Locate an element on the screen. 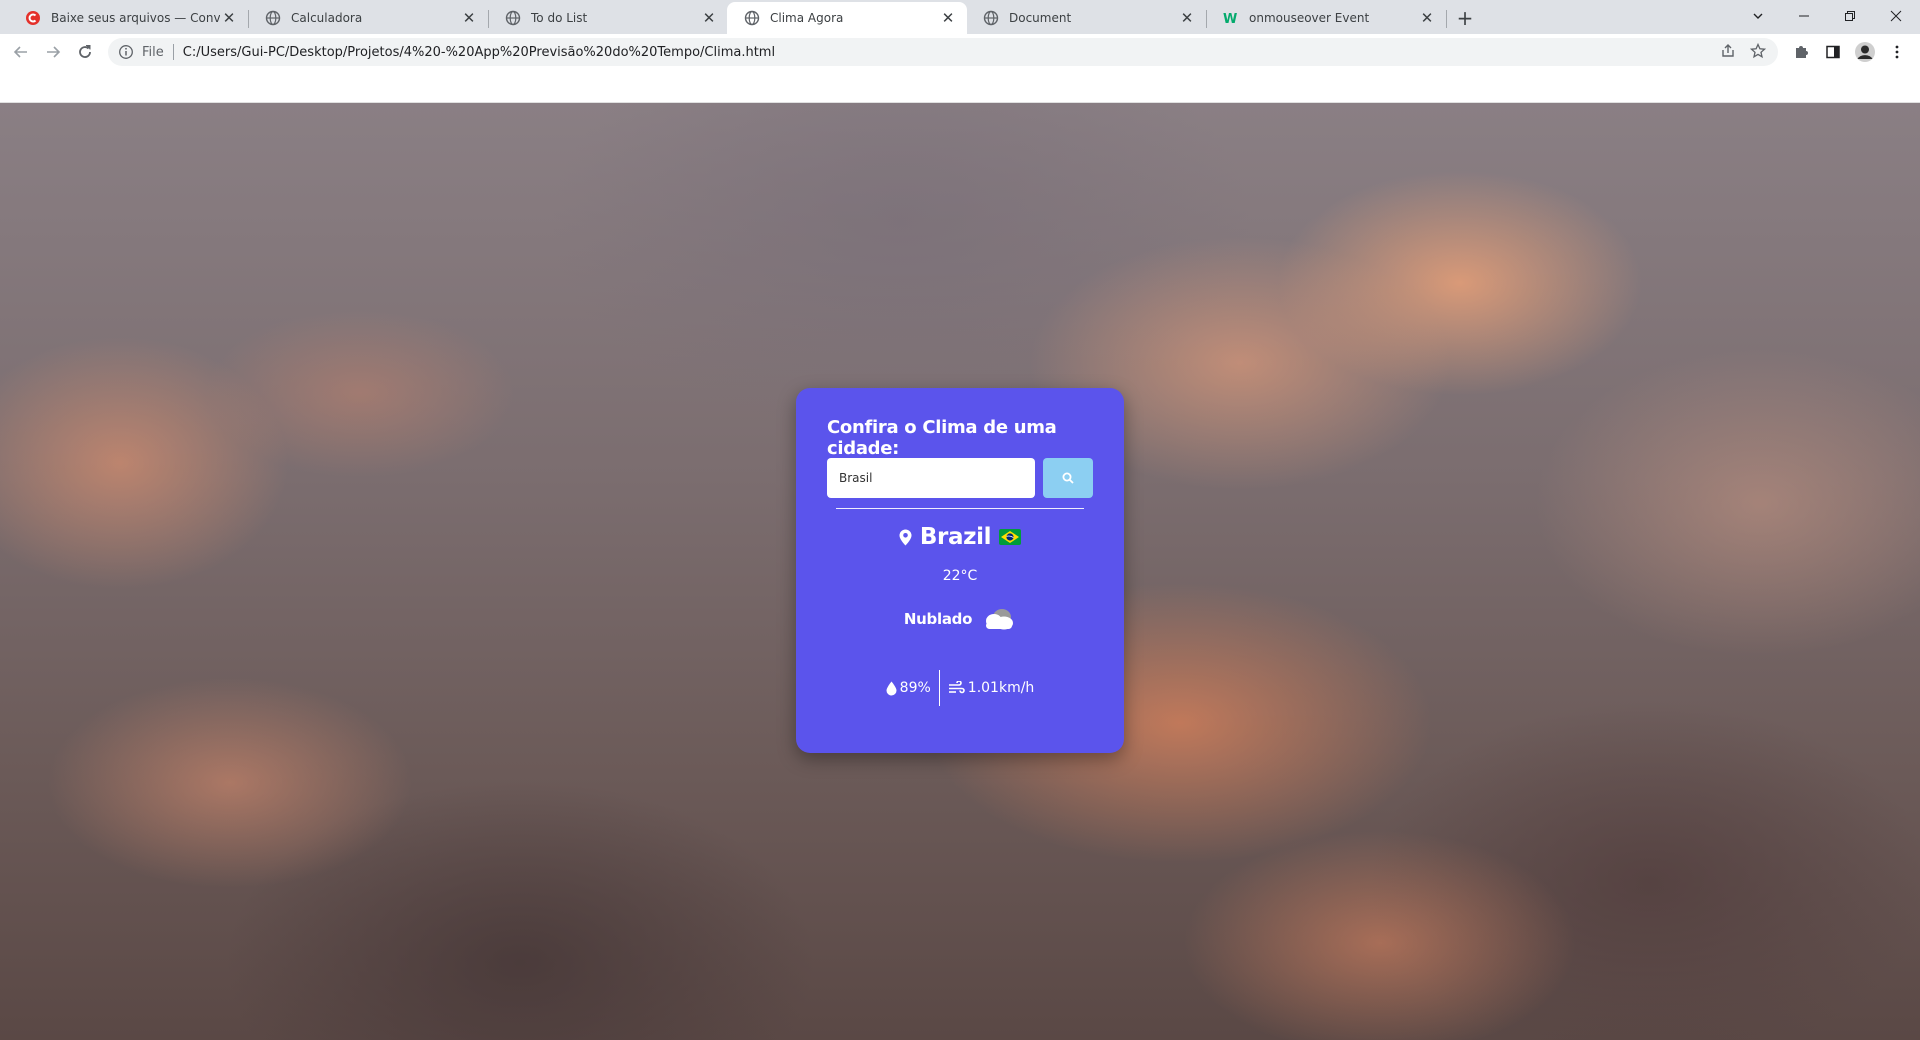 The image size is (1920, 1040). wind: 1.01km/h is located at coordinates (991, 688).